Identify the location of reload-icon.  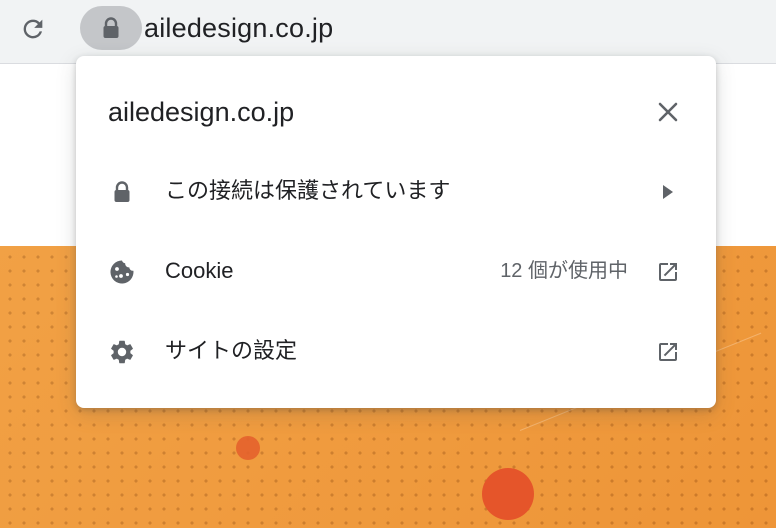
(33, 29).